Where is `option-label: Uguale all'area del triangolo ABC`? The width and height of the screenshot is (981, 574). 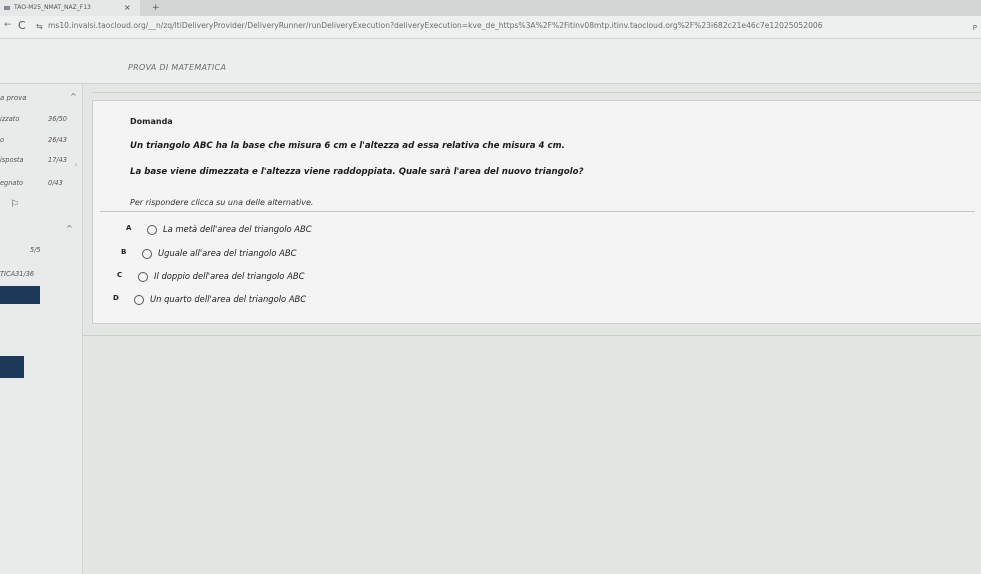 option-label: Uguale all'area del triangolo ABC is located at coordinates (227, 253).